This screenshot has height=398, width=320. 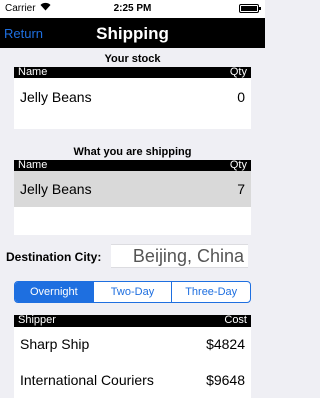 What do you see at coordinates (210, 292) in the screenshot?
I see `three-day-option: Three-Day` at bounding box center [210, 292].